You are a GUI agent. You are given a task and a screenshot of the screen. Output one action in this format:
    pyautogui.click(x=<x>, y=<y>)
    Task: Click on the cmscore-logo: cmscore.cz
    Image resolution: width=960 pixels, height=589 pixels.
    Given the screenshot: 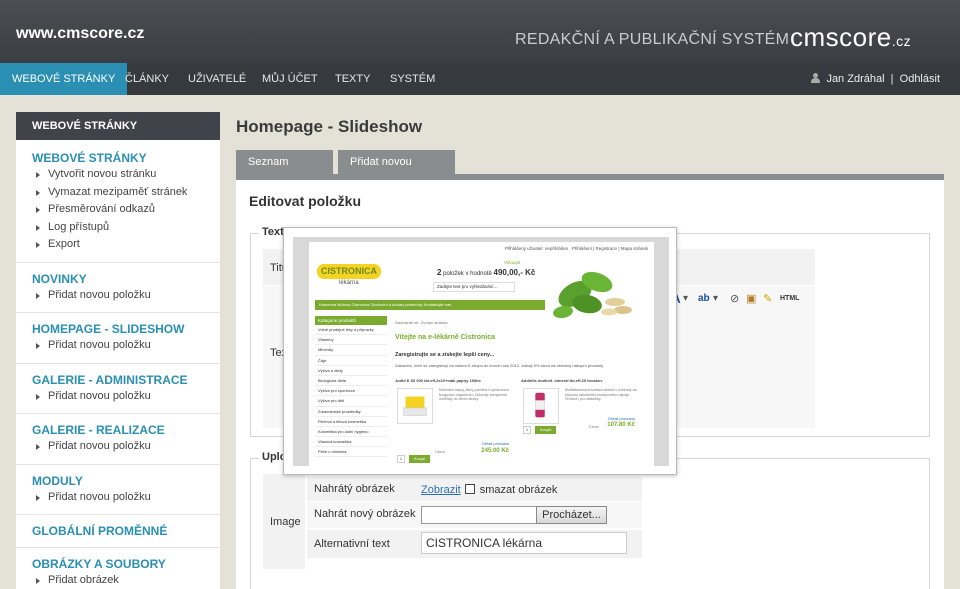 What is the action you would take?
    pyautogui.click(x=850, y=37)
    